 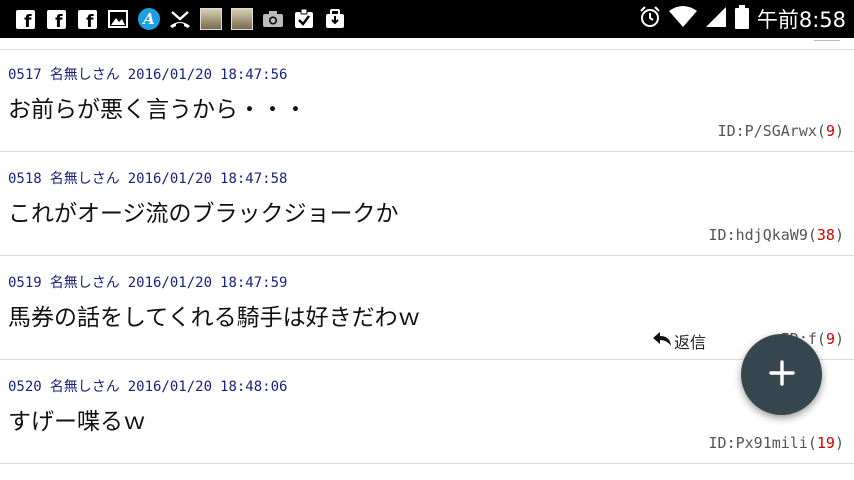 I want to click on post-header: 0518 名無しさん 2016/01/20 18:47:58, so click(x=147, y=178).